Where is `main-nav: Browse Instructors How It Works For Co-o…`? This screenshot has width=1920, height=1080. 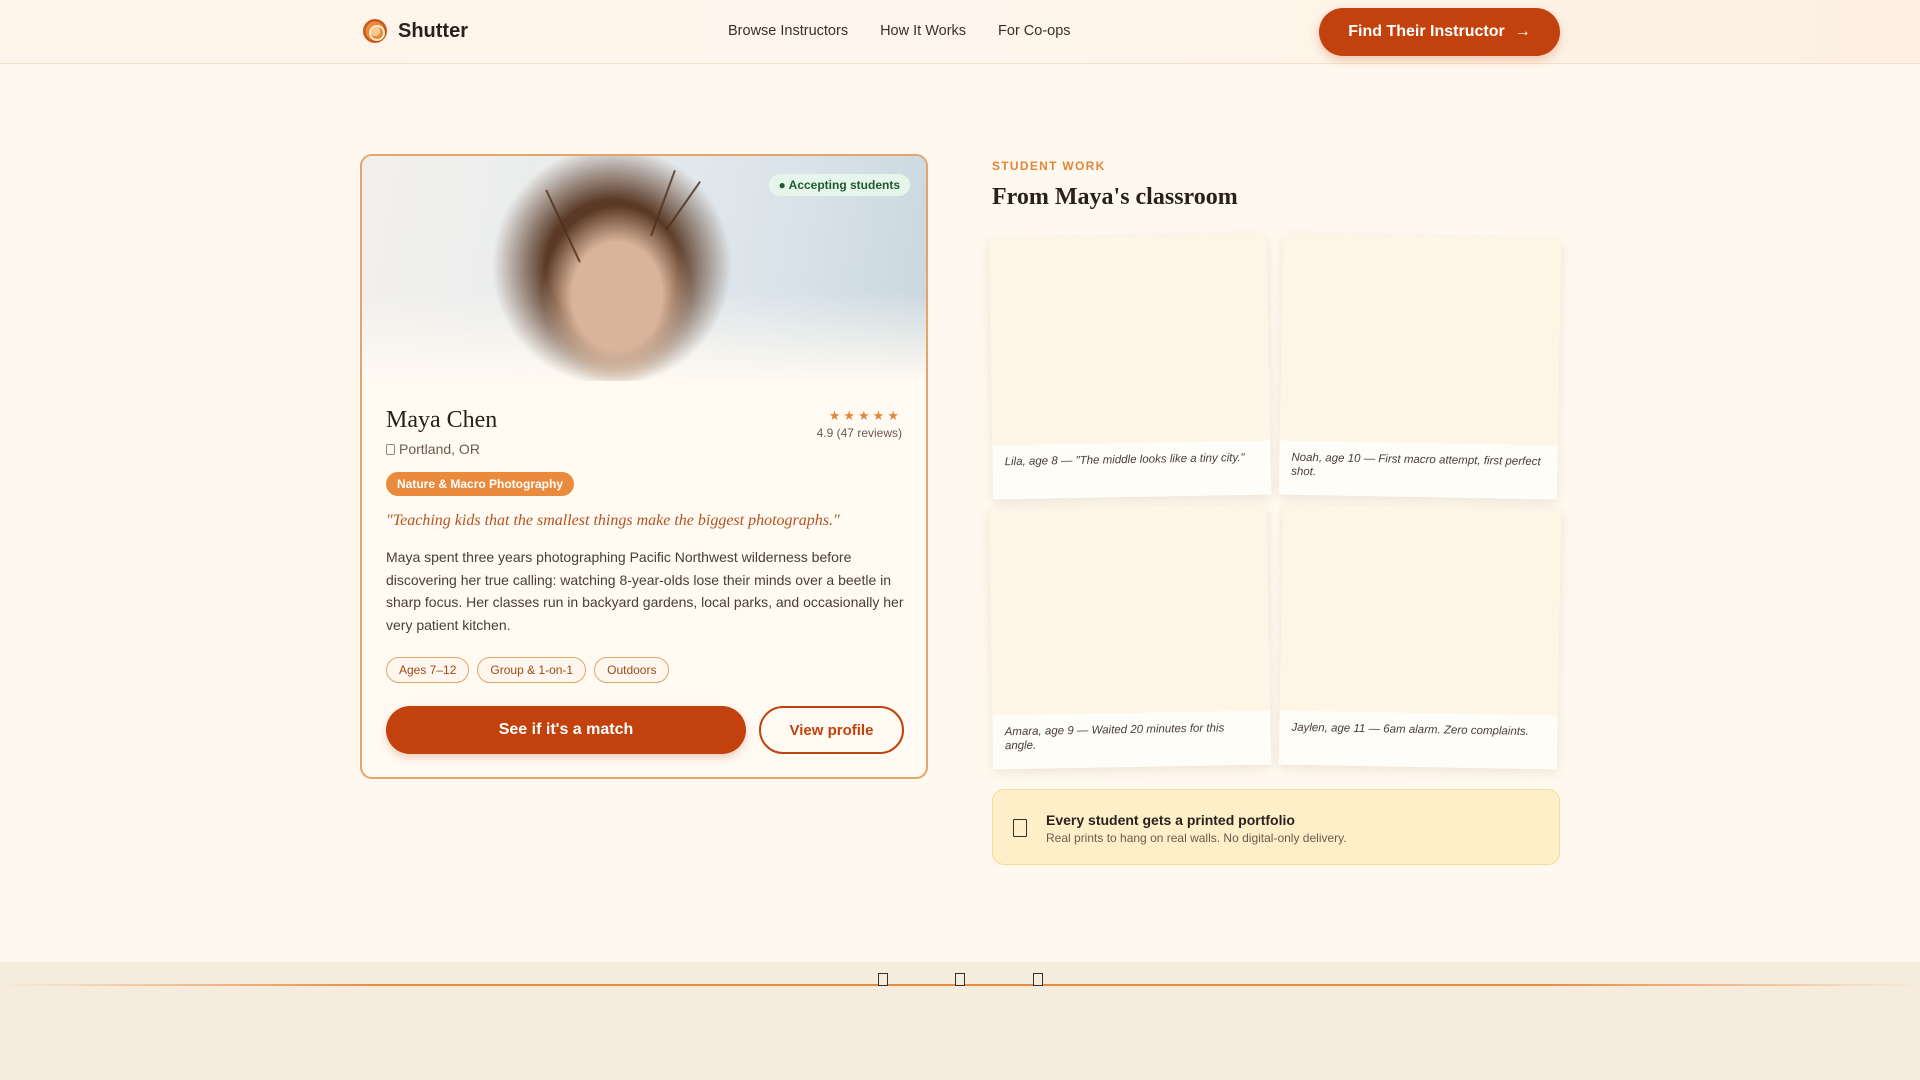 main-nav: Browse Instructors How It Works For Co-o… is located at coordinates (899, 31).